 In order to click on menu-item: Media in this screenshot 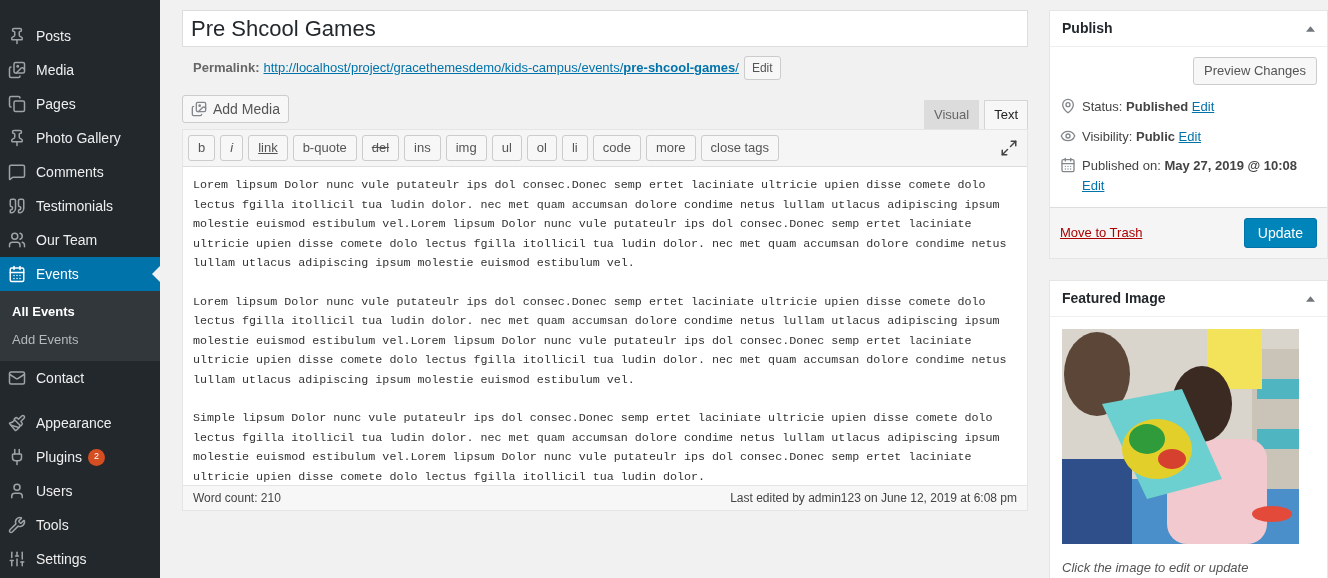, I will do `click(80, 70)`.